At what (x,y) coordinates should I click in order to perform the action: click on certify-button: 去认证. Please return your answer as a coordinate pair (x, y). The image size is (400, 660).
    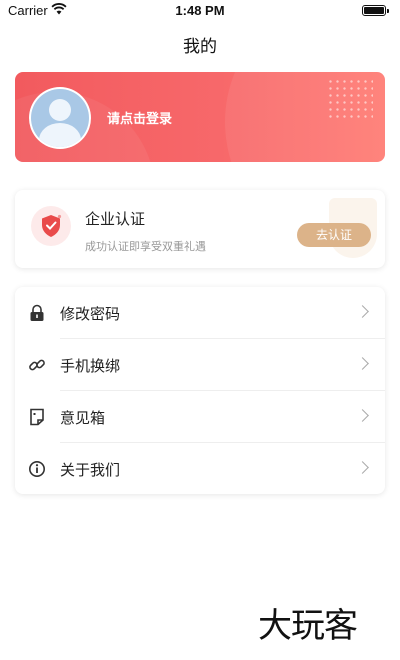
    Looking at the image, I should click on (334, 235).